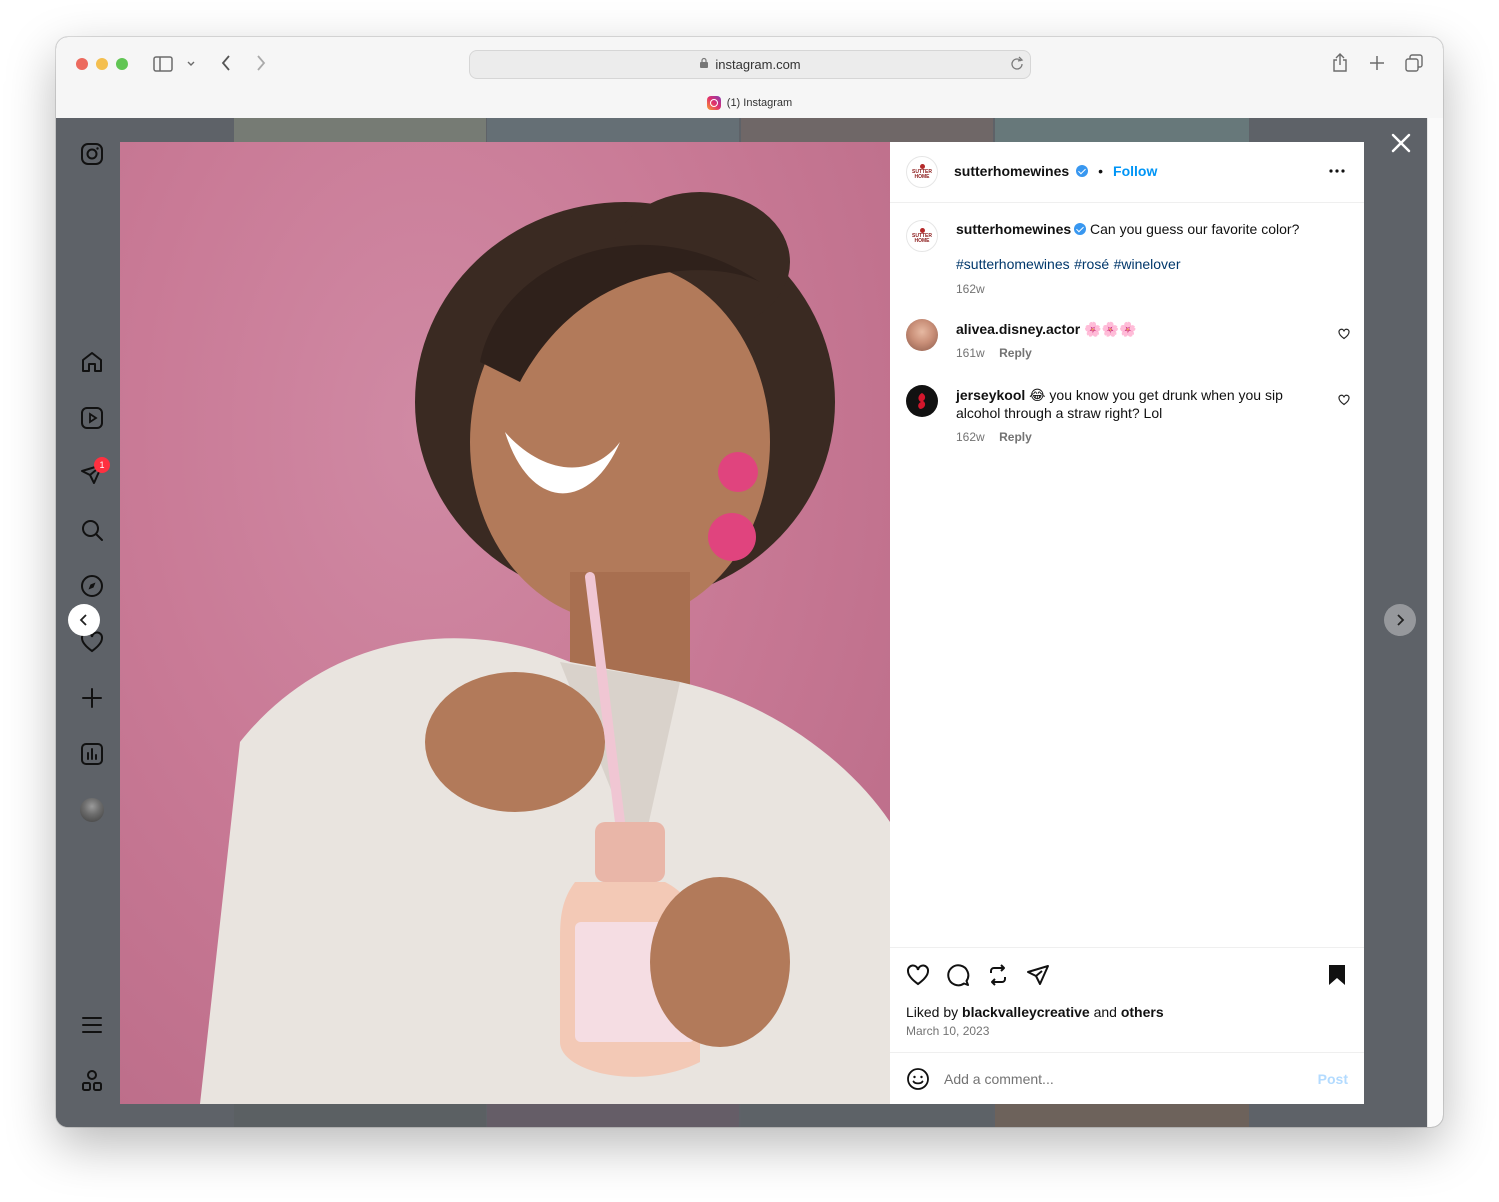  Describe the element at coordinates (1337, 975) in the screenshot. I see `saved-bookmark-icon` at that location.